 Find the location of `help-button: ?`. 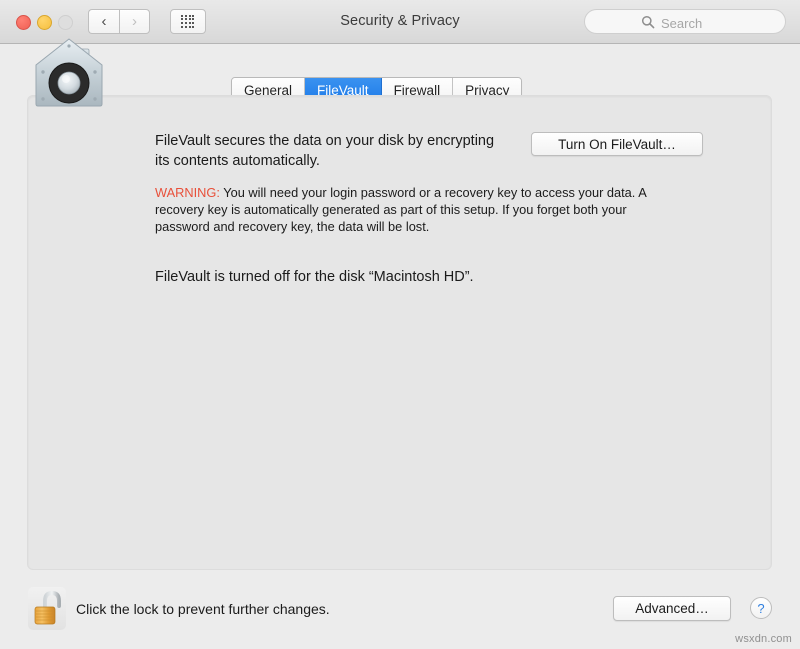

help-button: ? is located at coordinates (761, 608).